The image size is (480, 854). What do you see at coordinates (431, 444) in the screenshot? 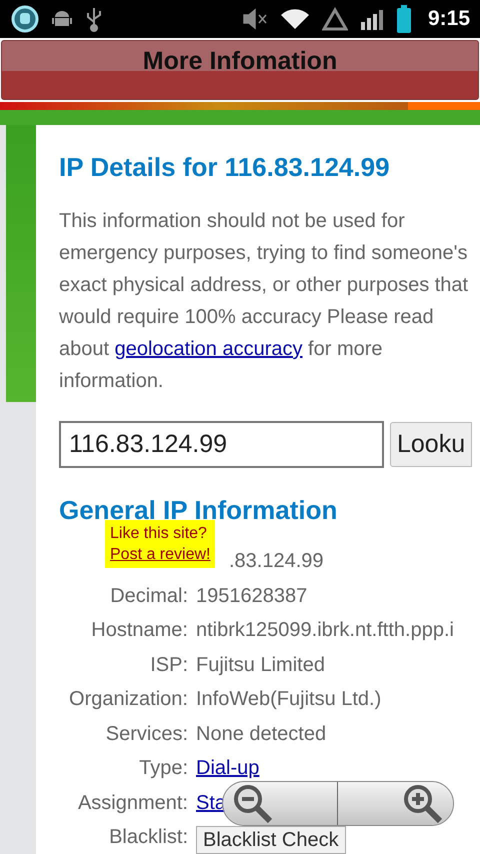
I see `lookup-button: Looku` at bounding box center [431, 444].